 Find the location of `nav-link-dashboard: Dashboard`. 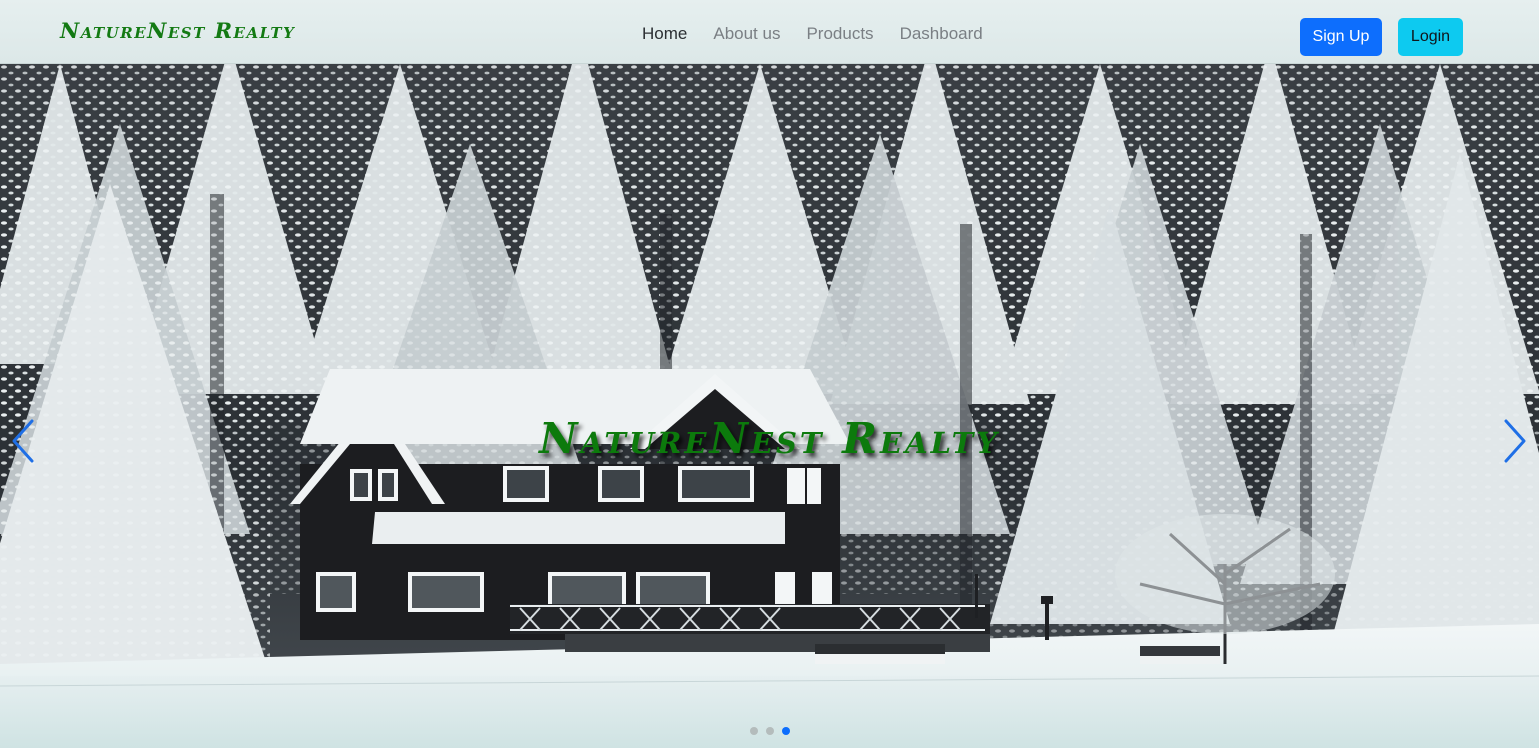

nav-link-dashboard: Dashboard is located at coordinates (941, 34).